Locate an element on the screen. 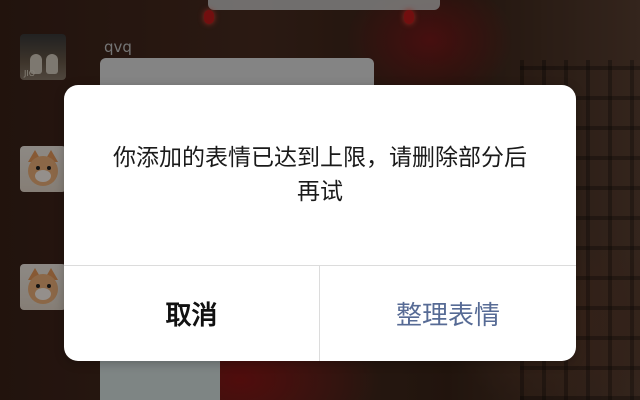  manage-stickers-button: 整理表情 is located at coordinates (448, 313).